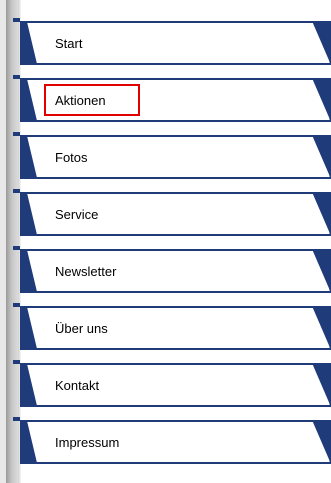 This screenshot has width=331, height=483. Describe the element at coordinates (172, 440) in the screenshot. I see `nav-item-impressum: Impressum` at that location.